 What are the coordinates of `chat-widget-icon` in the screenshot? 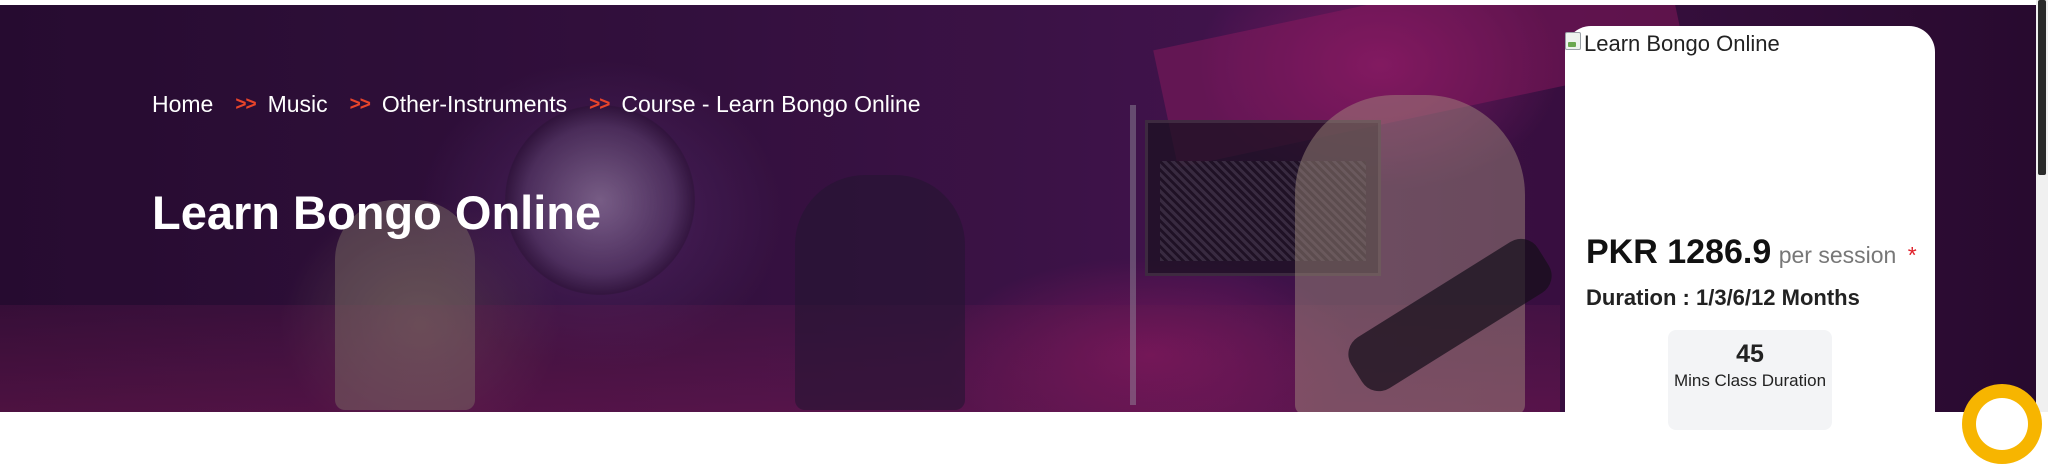 It's located at (2002, 424).